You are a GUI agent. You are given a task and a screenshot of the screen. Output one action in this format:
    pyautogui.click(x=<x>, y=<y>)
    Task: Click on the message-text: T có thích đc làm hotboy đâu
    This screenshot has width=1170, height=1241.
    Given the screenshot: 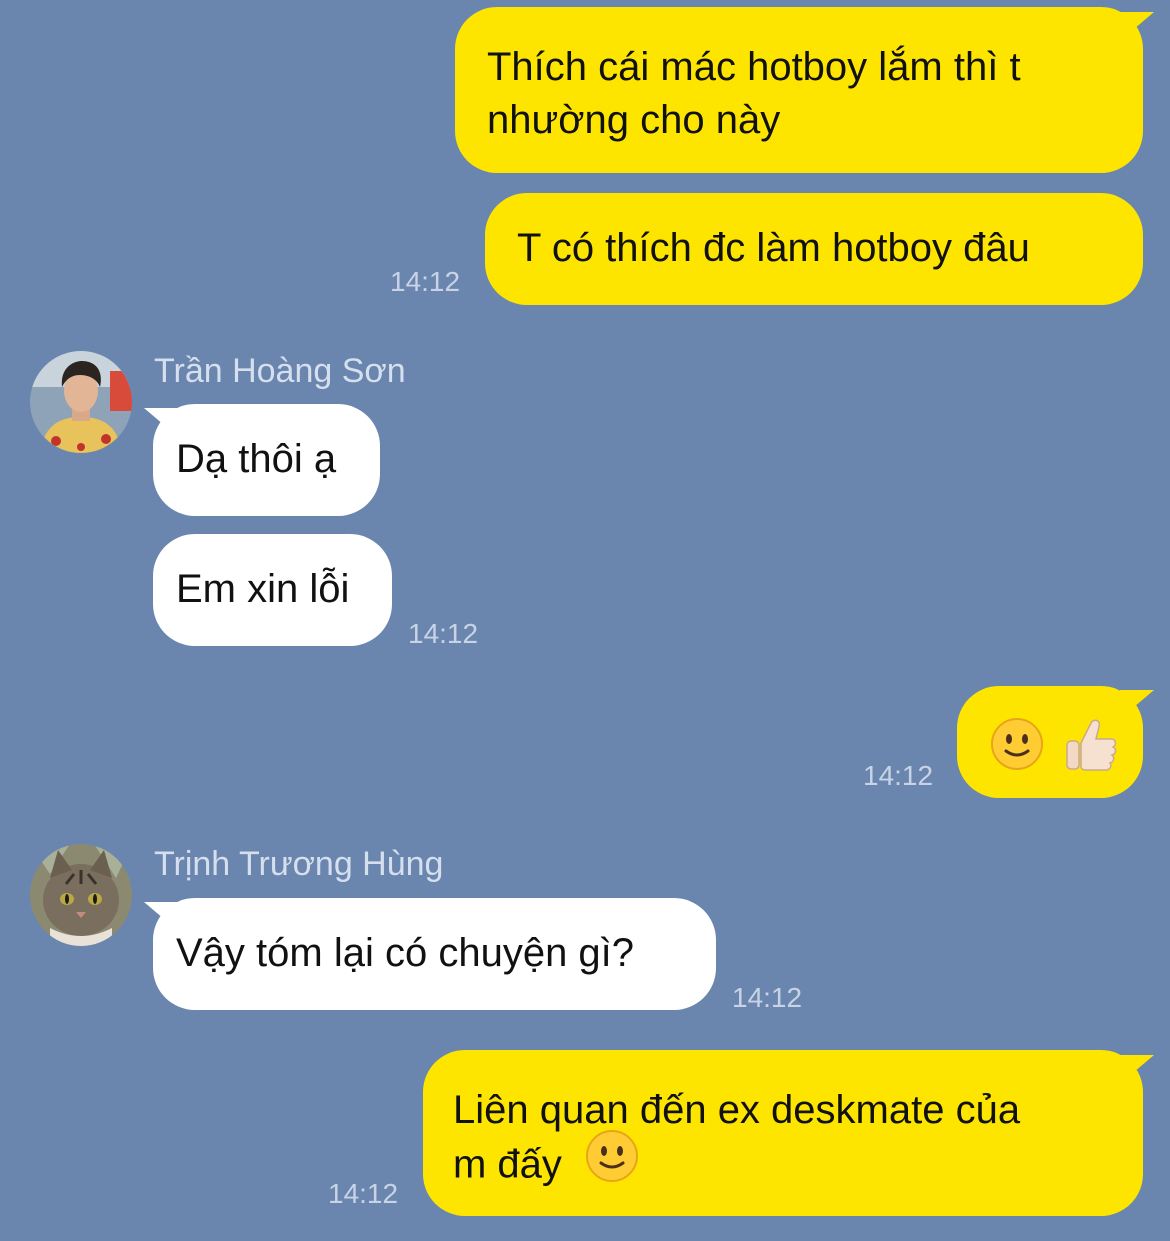 What is the action you would take?
    pyautogui.click(x=773, y=248)
    